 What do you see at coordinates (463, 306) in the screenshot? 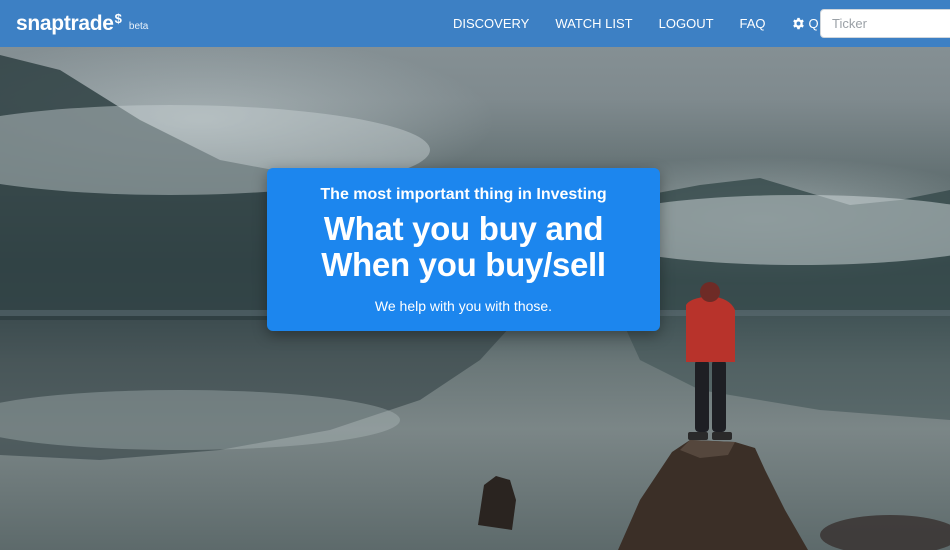
I see `hero-subtext: We help with you with those.` at bounding box center [463, 306].